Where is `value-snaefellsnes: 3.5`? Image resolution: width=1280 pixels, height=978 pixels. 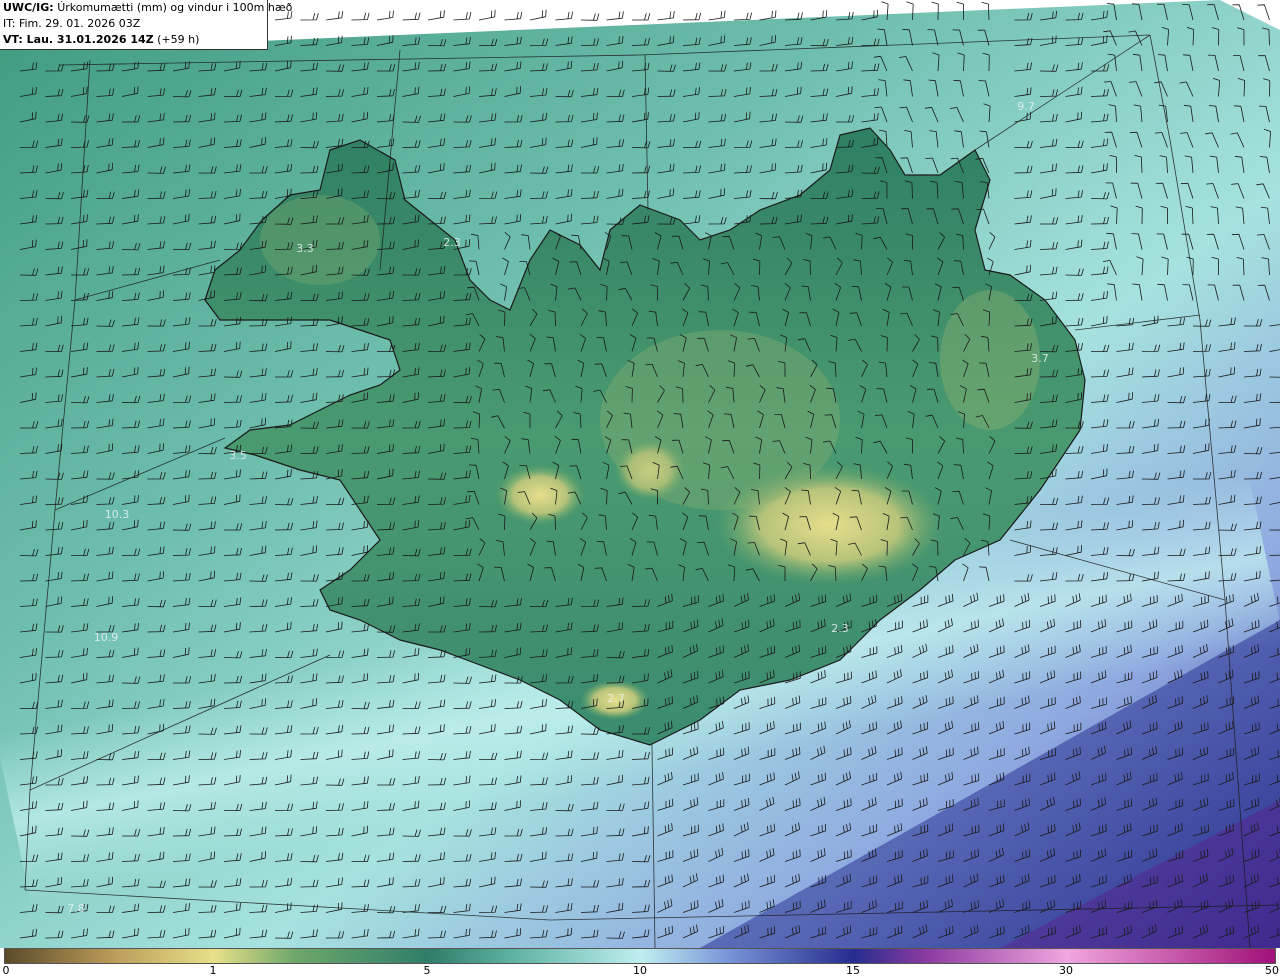 value-snaefellsnes: 3.5 is located at coordinates (238, 455).